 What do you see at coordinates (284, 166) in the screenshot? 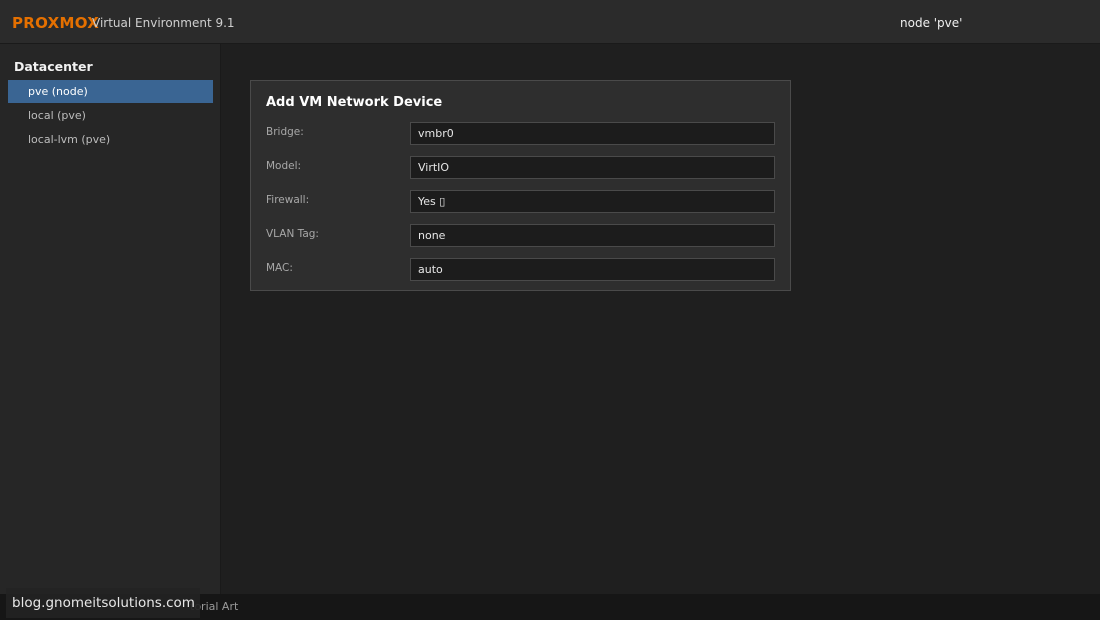
I see `model-label: Model:` at bounding box center [284, 166].